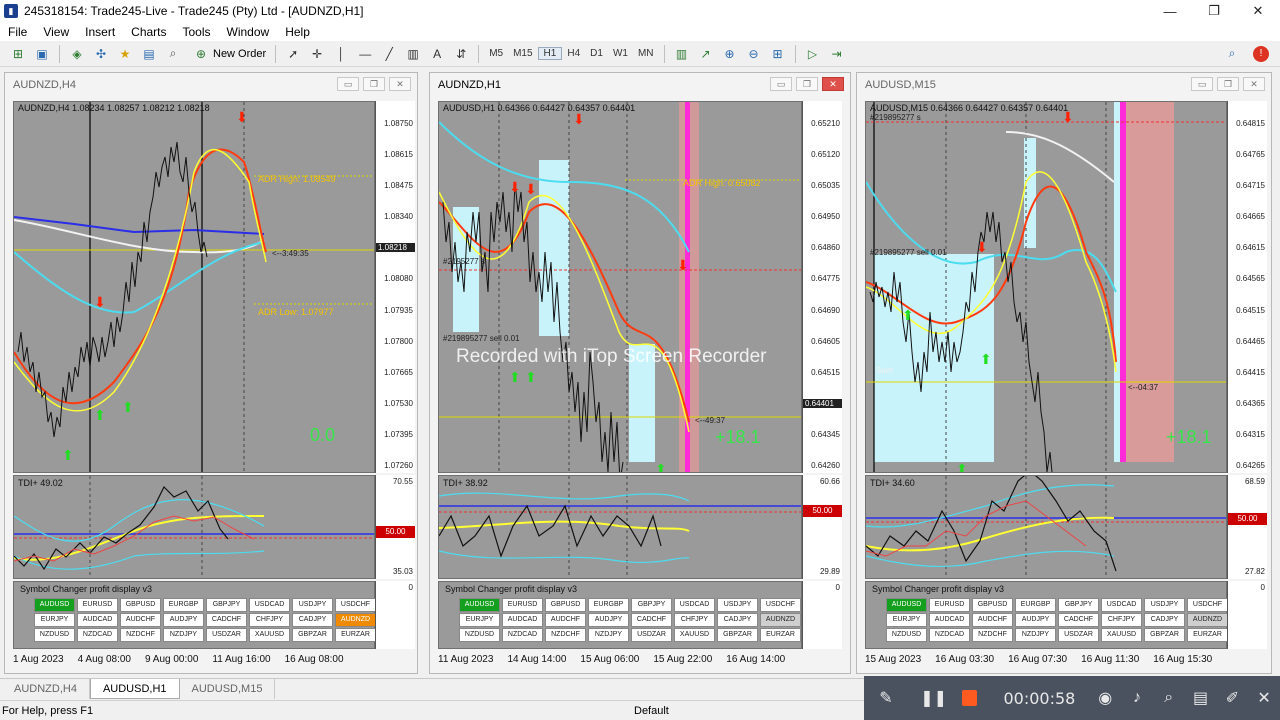 The width and height of the screenshot is (1280, 720). What do you see at coordinates (297, 32) in the screenshot?
I see `menu-help: Help` at bounding box center [297, 32].